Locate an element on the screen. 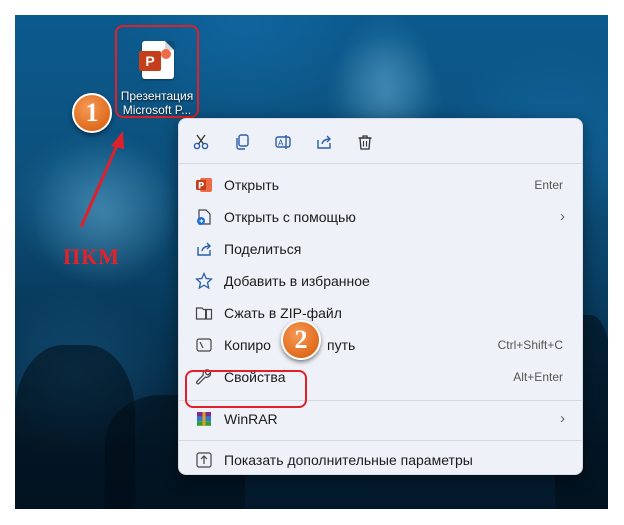 This screenshot has height=525, width=624. menu-item-label: Открыть is located at coordinates (251, 185).